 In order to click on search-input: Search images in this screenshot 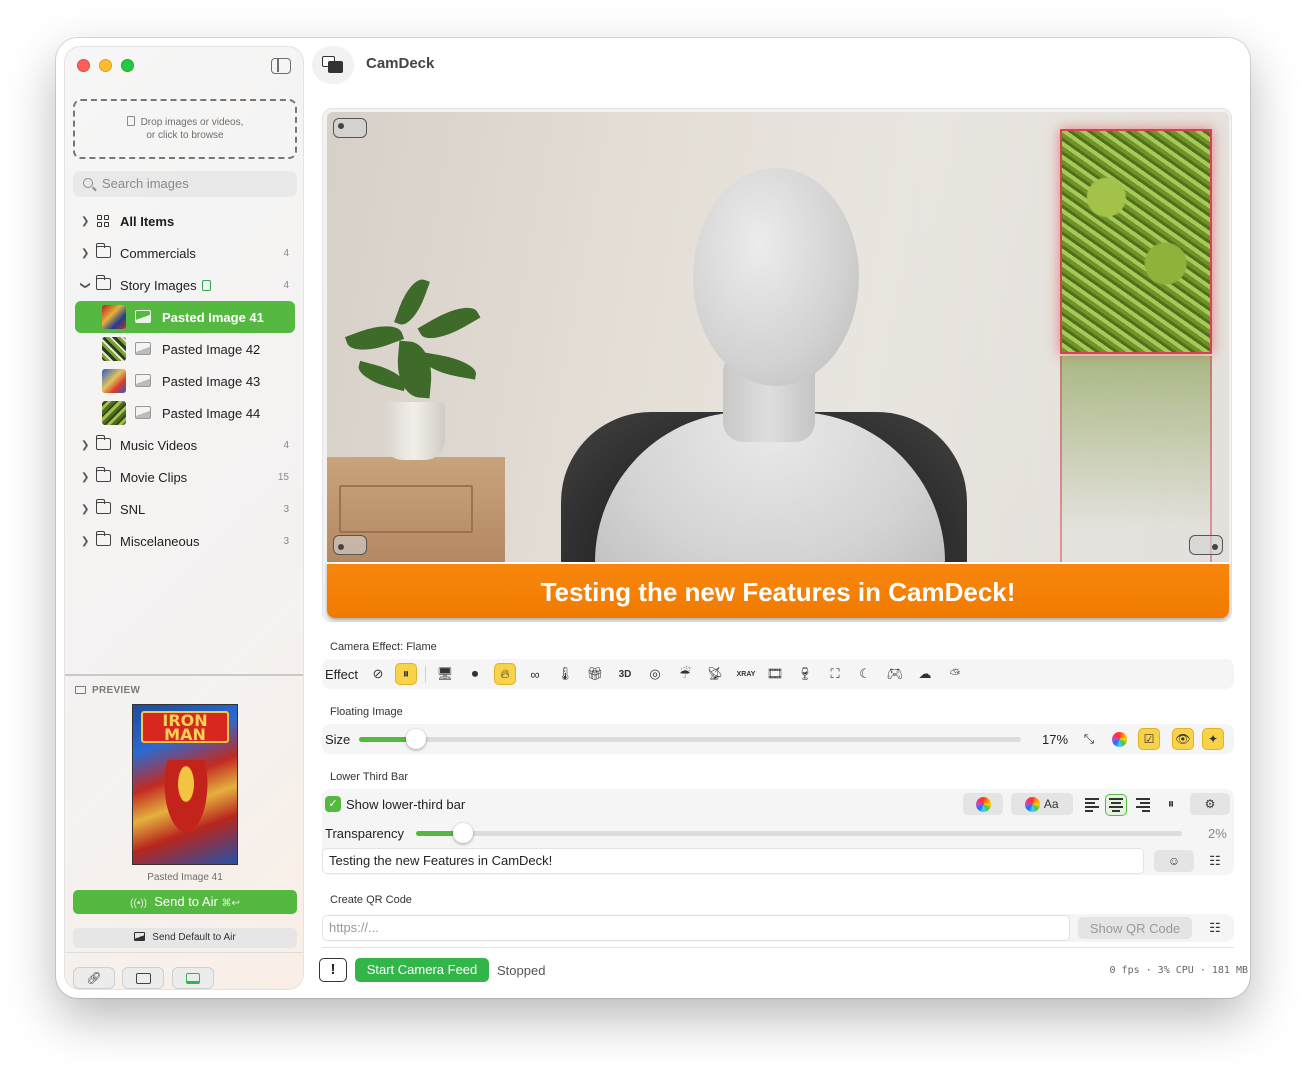, I will do `click(185, 184)`.